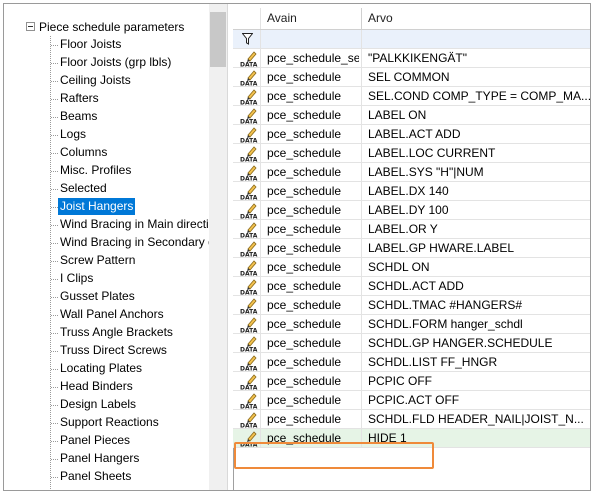  I want to click on table-row: DATA pce_schedule LABEL.DX 140, so click(411, 192).